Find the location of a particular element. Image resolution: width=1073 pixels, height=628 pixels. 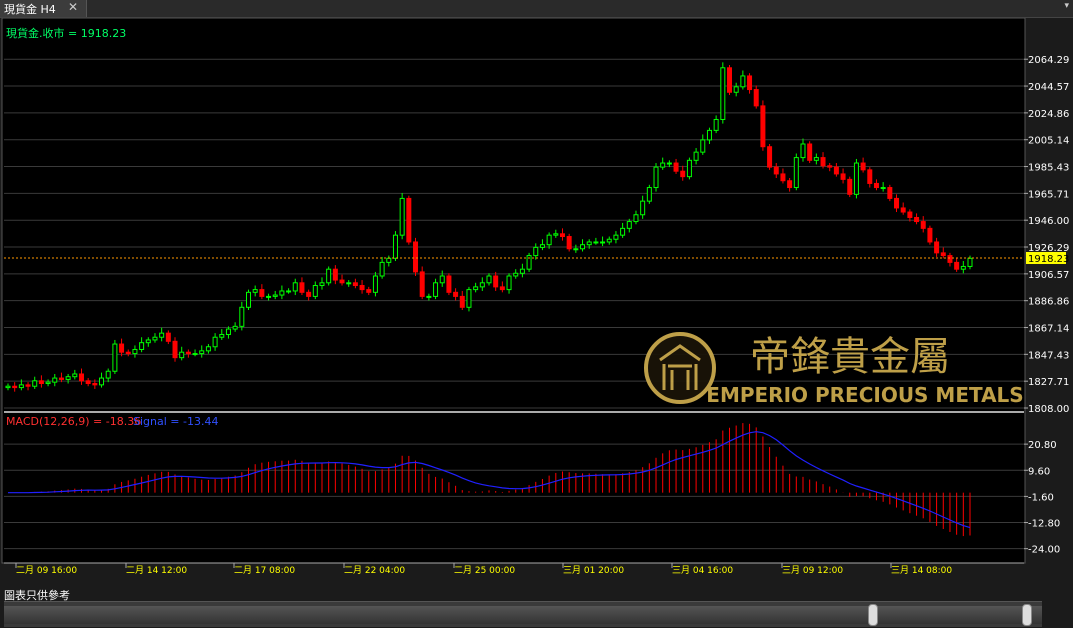

y-tick-label: 1946.00 is located at coordinates (1048, 221).